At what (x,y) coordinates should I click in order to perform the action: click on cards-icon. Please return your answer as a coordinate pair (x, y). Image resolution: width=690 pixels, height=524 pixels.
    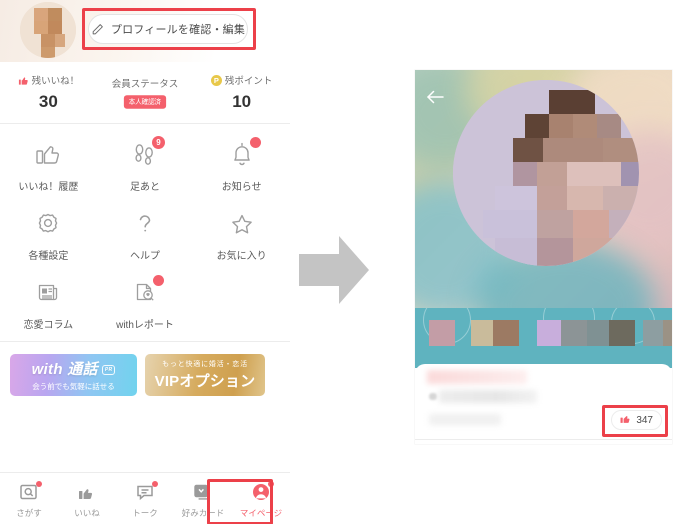
    Looking at the image, I should click on (203, 492).